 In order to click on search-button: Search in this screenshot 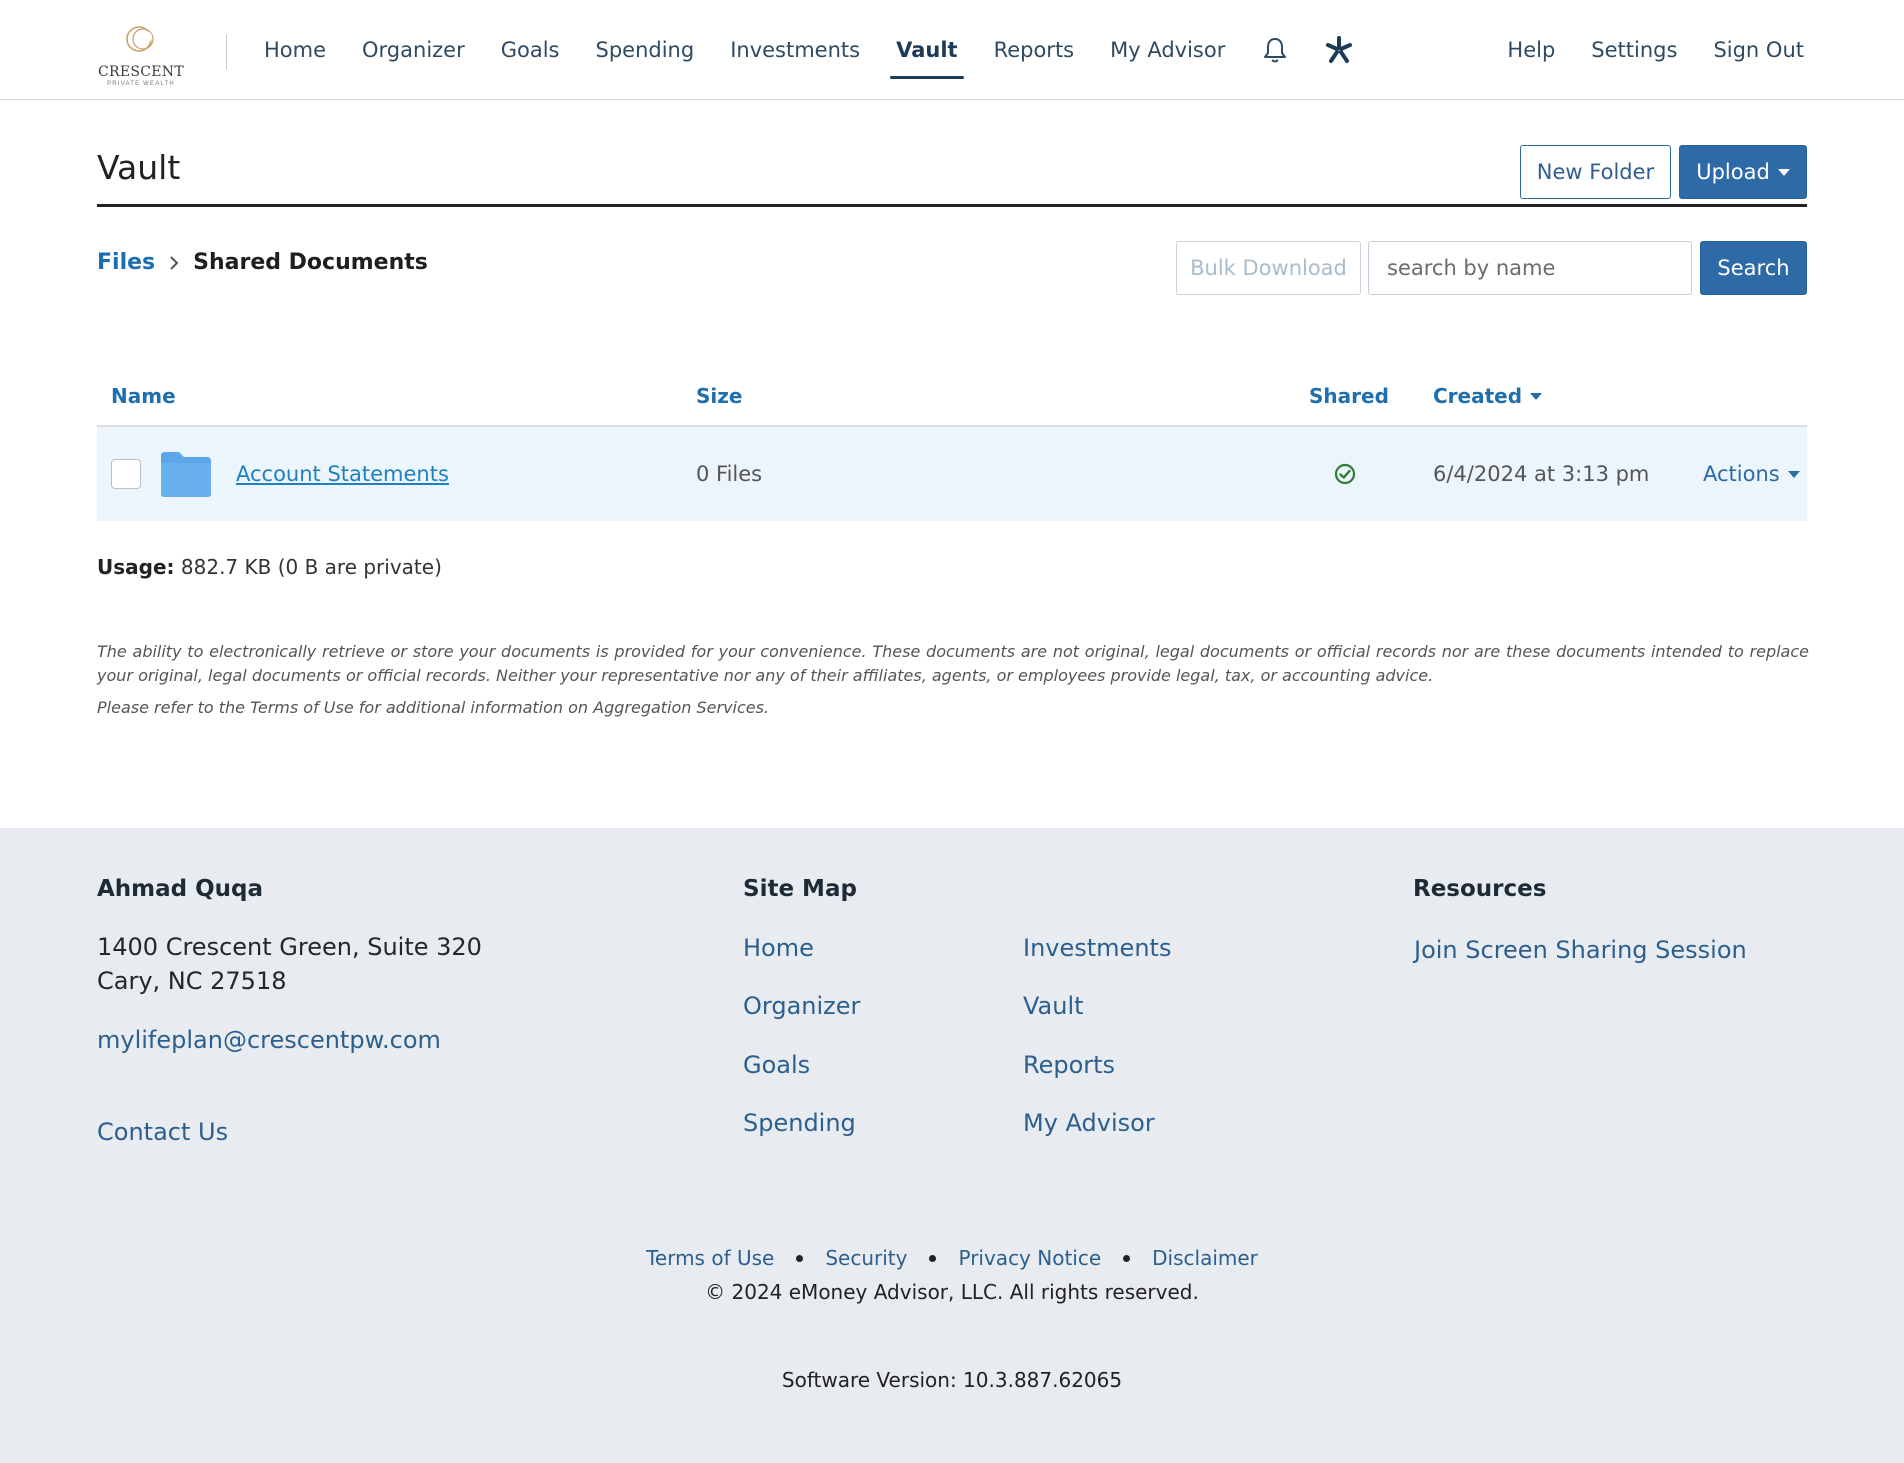, I will do `click(1753, 268)`.